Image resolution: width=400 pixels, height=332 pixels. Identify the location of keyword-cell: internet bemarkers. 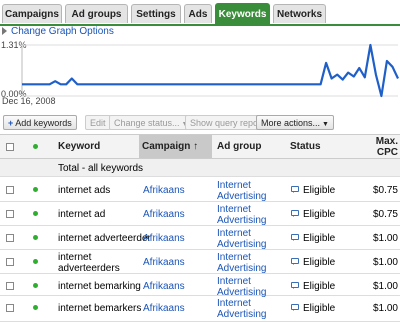
(99, 308).